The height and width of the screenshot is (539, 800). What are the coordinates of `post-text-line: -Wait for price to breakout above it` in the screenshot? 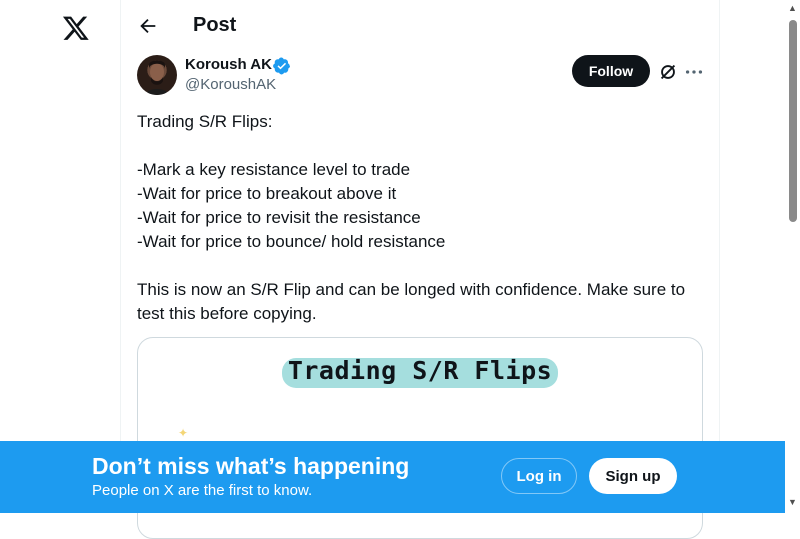 It's located at (267, 193).